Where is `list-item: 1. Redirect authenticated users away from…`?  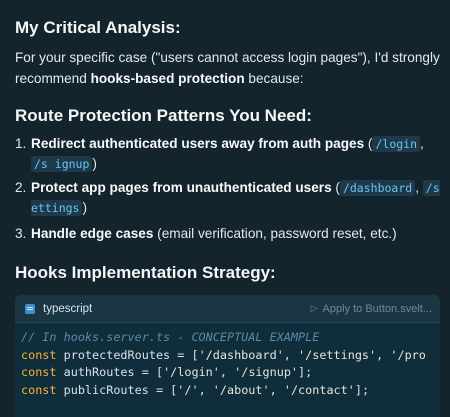 list-item: 1. Redirect authenticated users away from… is located at coordinates (229, 154).